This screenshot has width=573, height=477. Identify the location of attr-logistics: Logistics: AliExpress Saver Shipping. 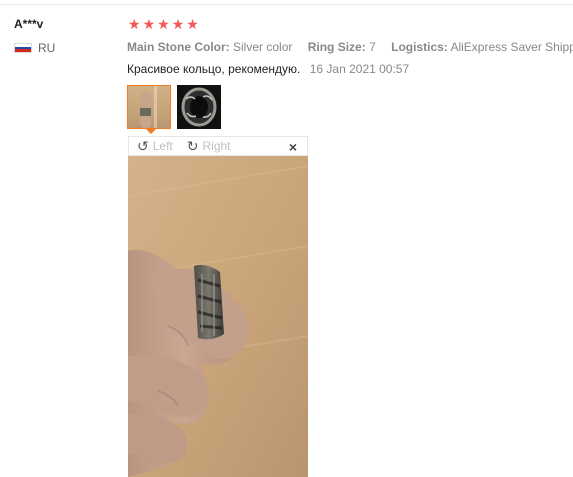
(482, 47).